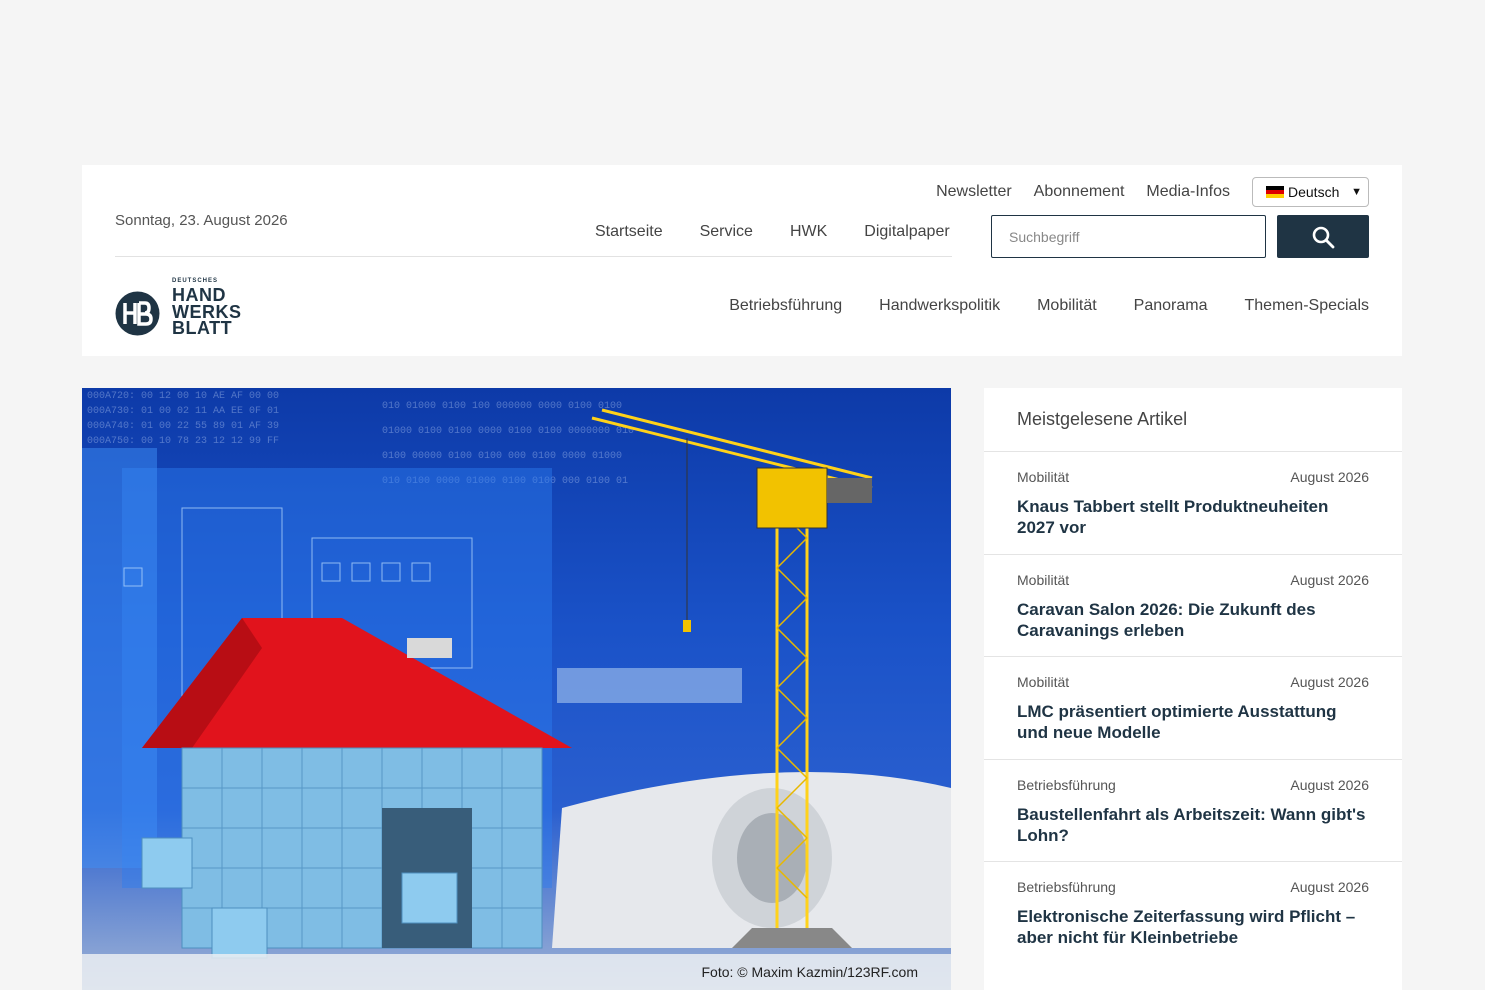  What do you see at coordinates (1171, 306) in the screenshot?
I see `cat-panorama: Panorama` at bounding box center [1171, 306].